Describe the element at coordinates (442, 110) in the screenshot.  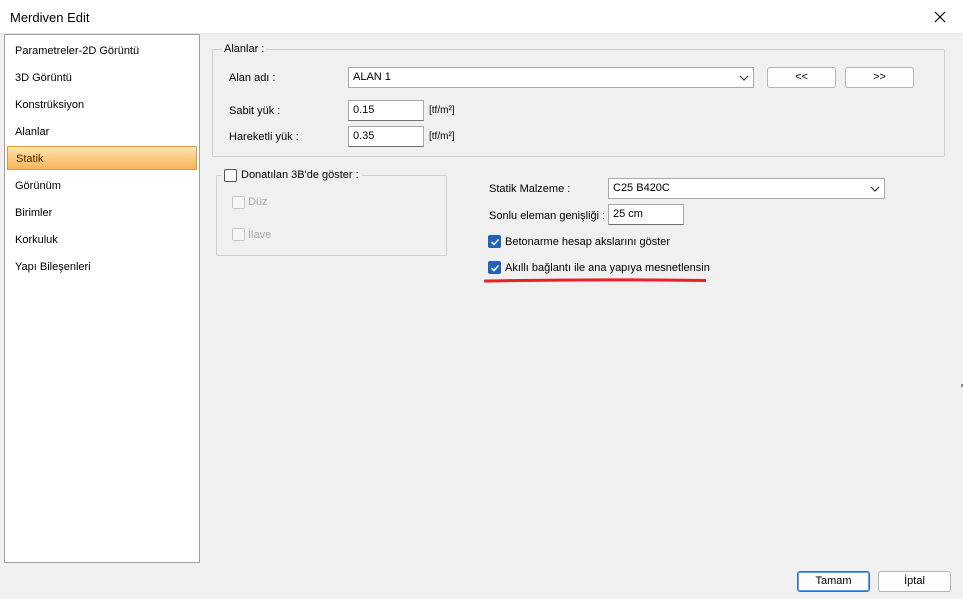
I see `sabit-yuk-unit: [tf/m²]` at that location.